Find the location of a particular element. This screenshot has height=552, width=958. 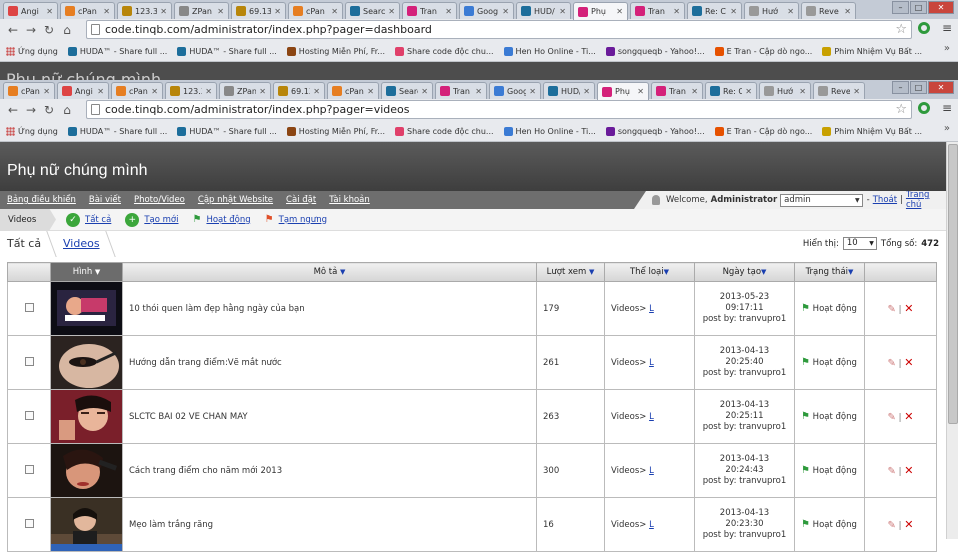

browser-tab: Goog ✕ is located at coordinates (515, 90).